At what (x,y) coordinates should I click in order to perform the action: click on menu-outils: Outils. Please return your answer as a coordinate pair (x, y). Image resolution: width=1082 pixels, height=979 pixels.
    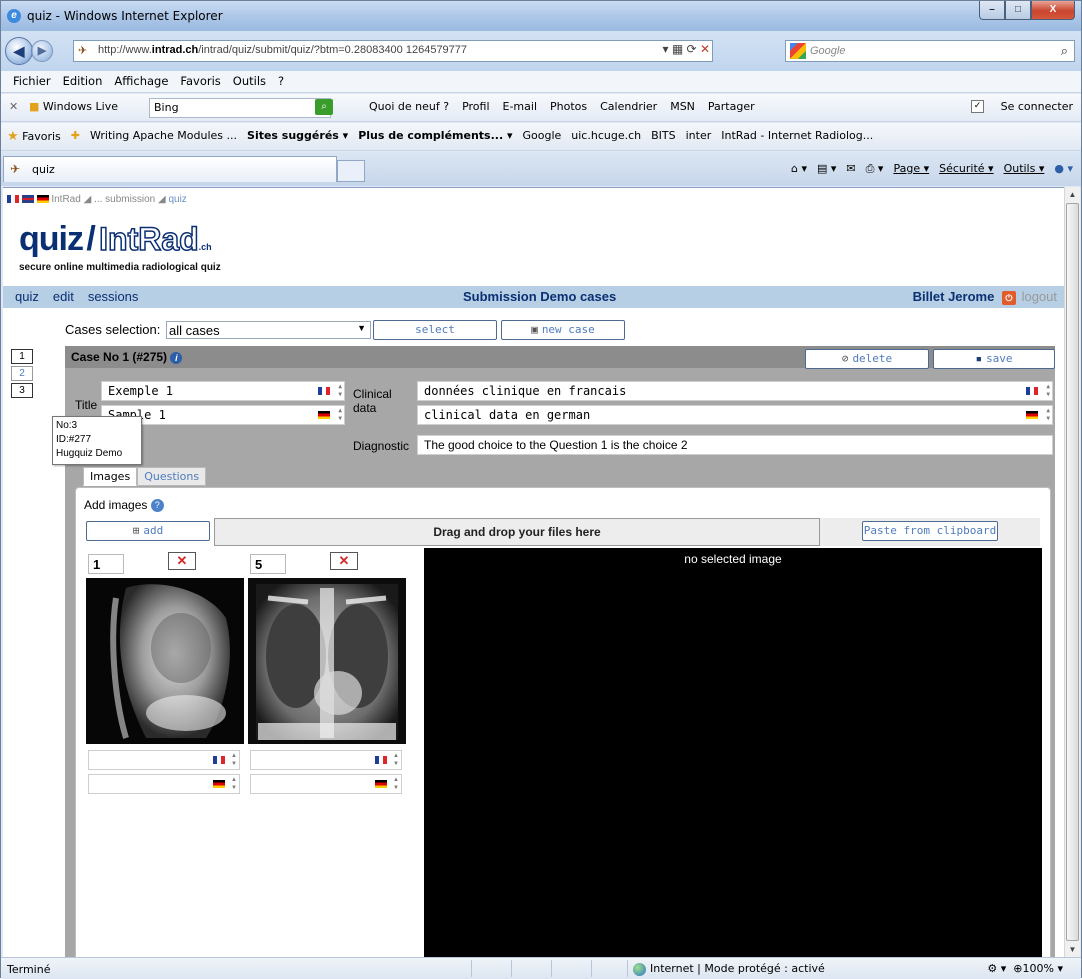
    Looking at the image, I should click on (249, 81).